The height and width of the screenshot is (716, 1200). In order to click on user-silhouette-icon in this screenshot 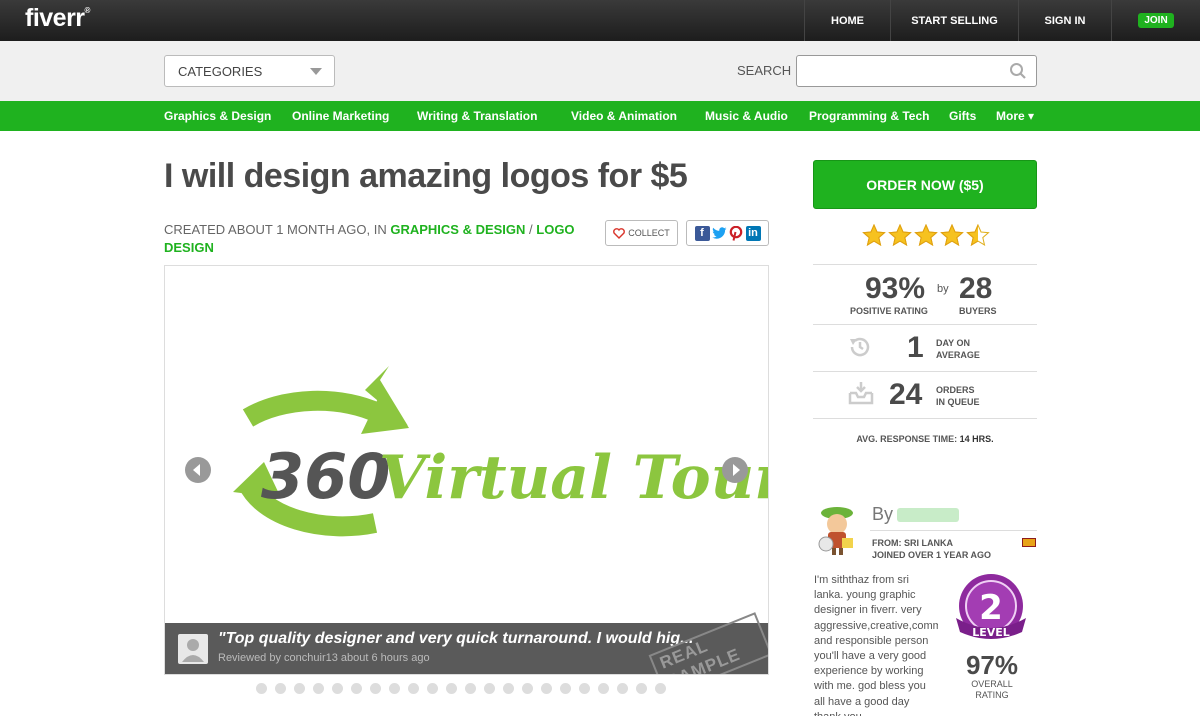, I will do `click(193, 650)`.